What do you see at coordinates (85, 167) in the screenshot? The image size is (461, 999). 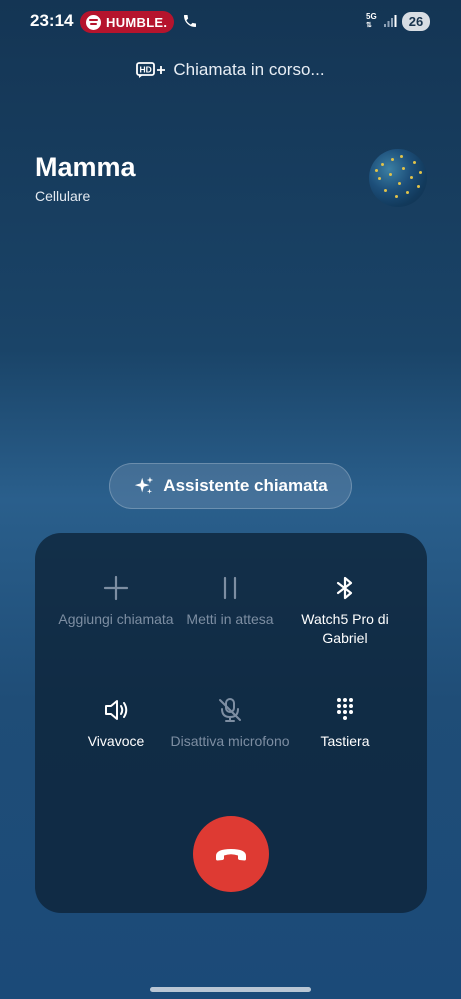 I see `contact-name: Mamma` at bounding box center [85, 167].